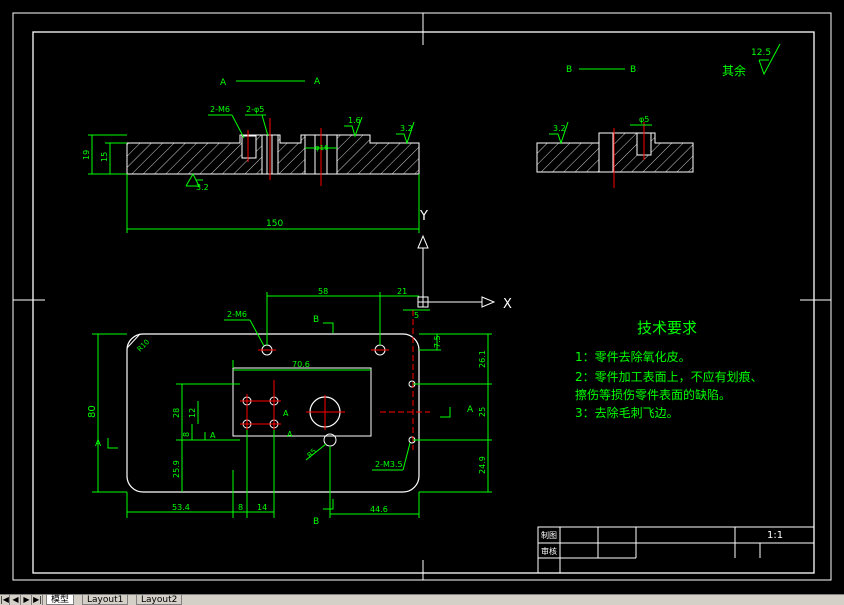  Describe the element at coordinates (761, 53) in the screenshot. I see `roughness-other-value: 12.5` at that location.